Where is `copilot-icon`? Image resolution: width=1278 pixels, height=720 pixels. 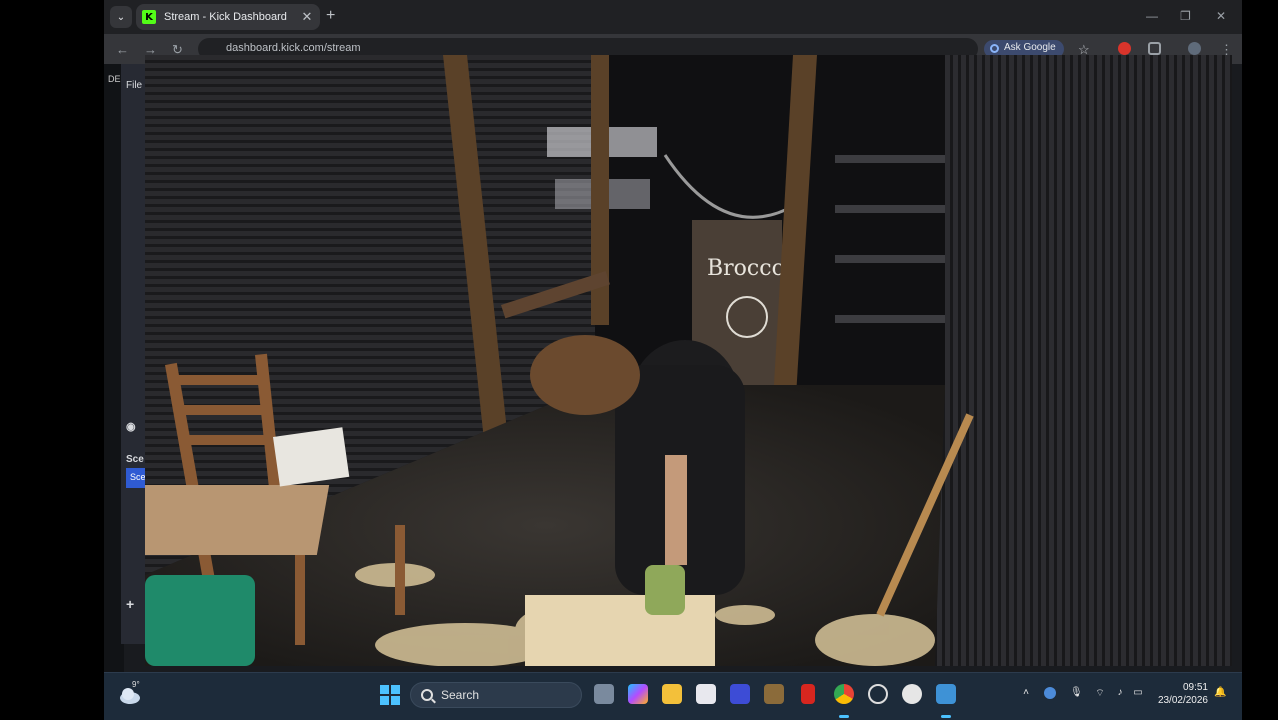 copilot-icon is located at coordinates (638, 694).